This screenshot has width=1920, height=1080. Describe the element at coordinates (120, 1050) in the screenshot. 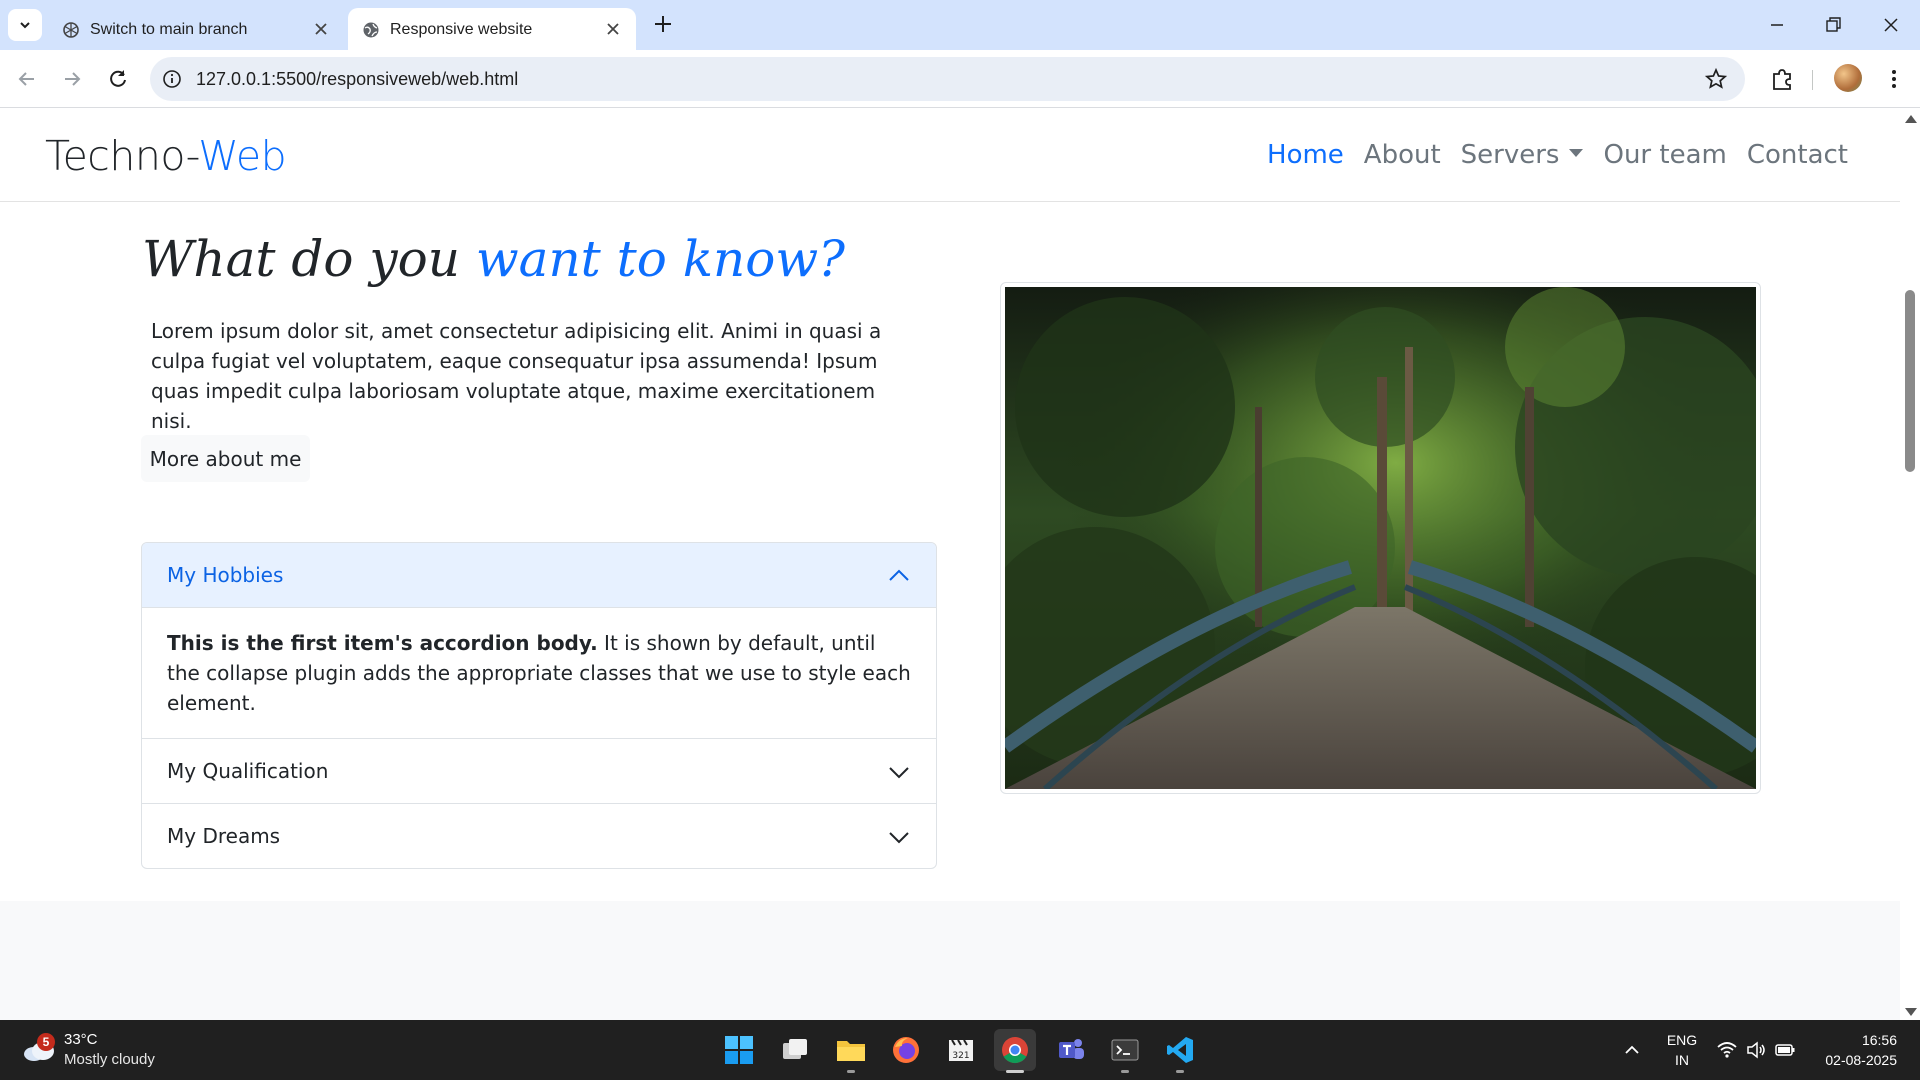

I see `weather-widget: 5 33°C Mostly cloudy` at that location.